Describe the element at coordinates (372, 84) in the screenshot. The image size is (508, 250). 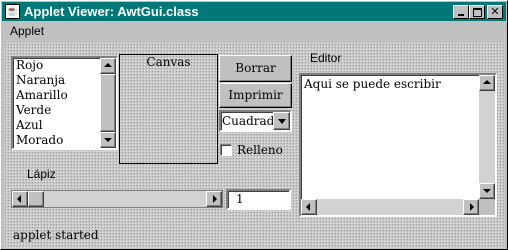
I see `editor-text: Aqui se puede escribir` at that location.